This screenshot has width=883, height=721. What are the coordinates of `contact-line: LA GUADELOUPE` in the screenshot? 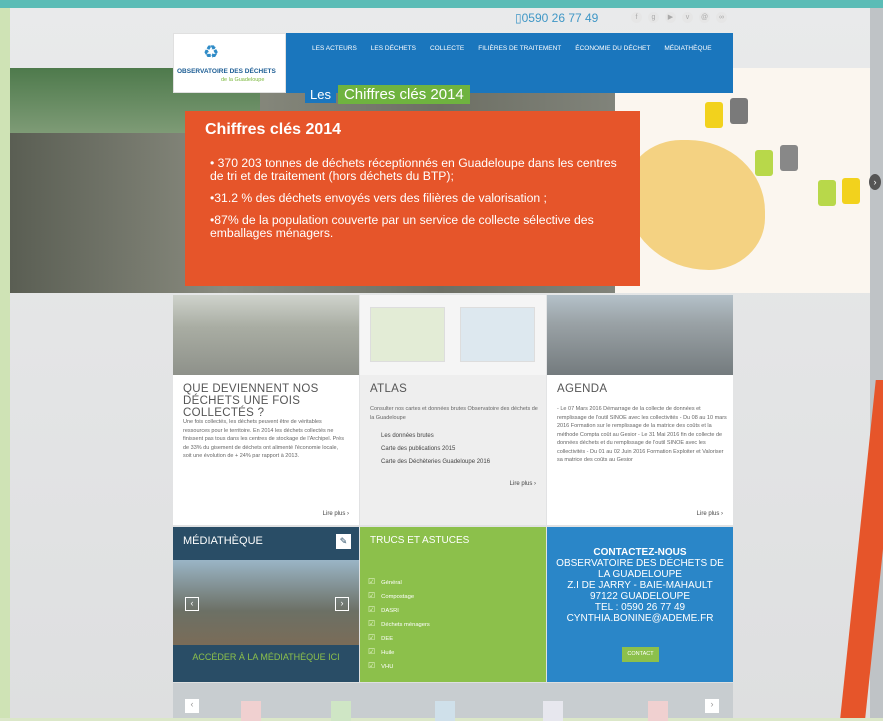 It's located at (640, 574).